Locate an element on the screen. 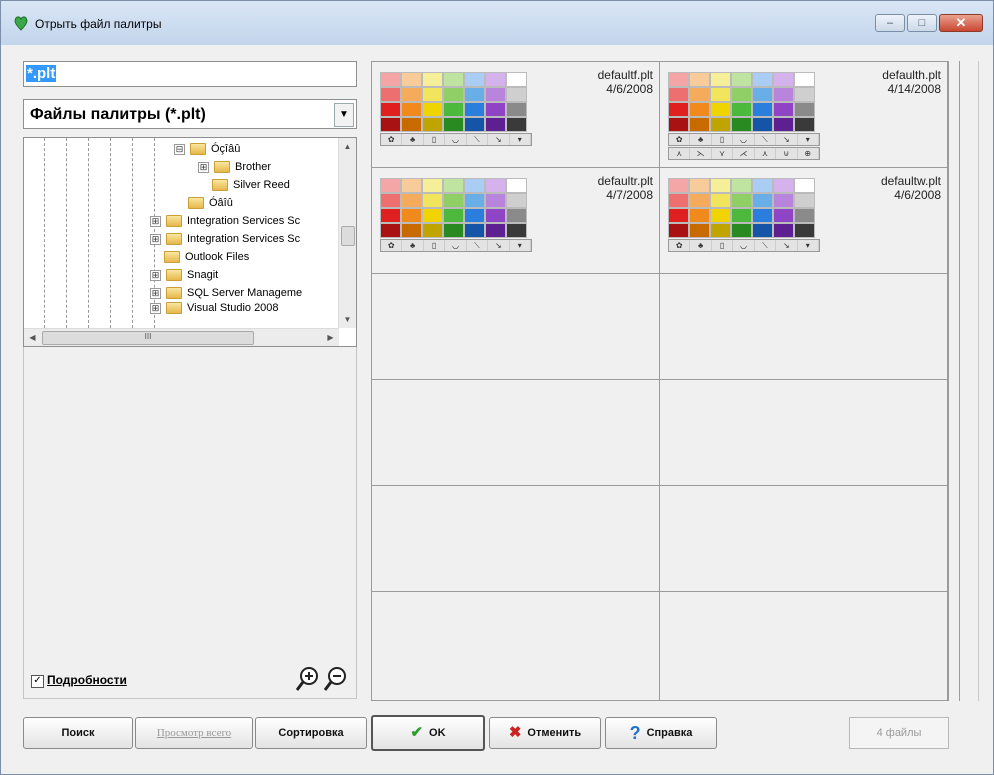 The width and height of the screenshot is (994, 775). tree-item: Outlook Files is located at coordinates (206, 257).